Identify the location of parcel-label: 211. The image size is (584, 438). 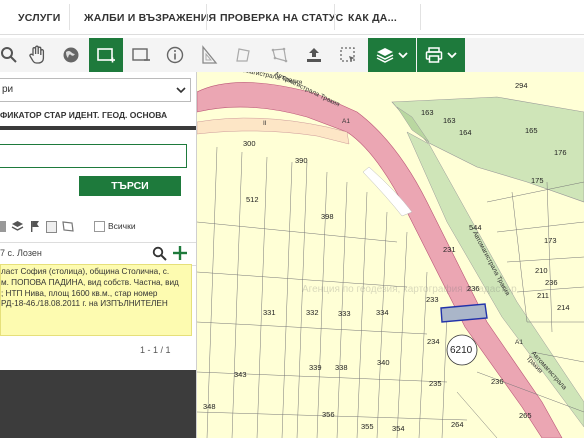
(543, 295).